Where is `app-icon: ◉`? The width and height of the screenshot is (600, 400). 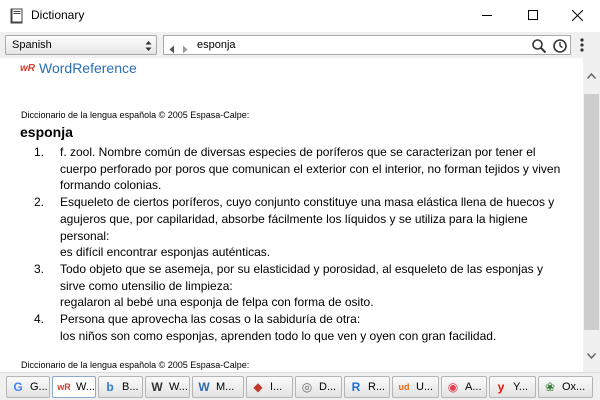 app-icon: ◉ is located at coordinates (453, 387).